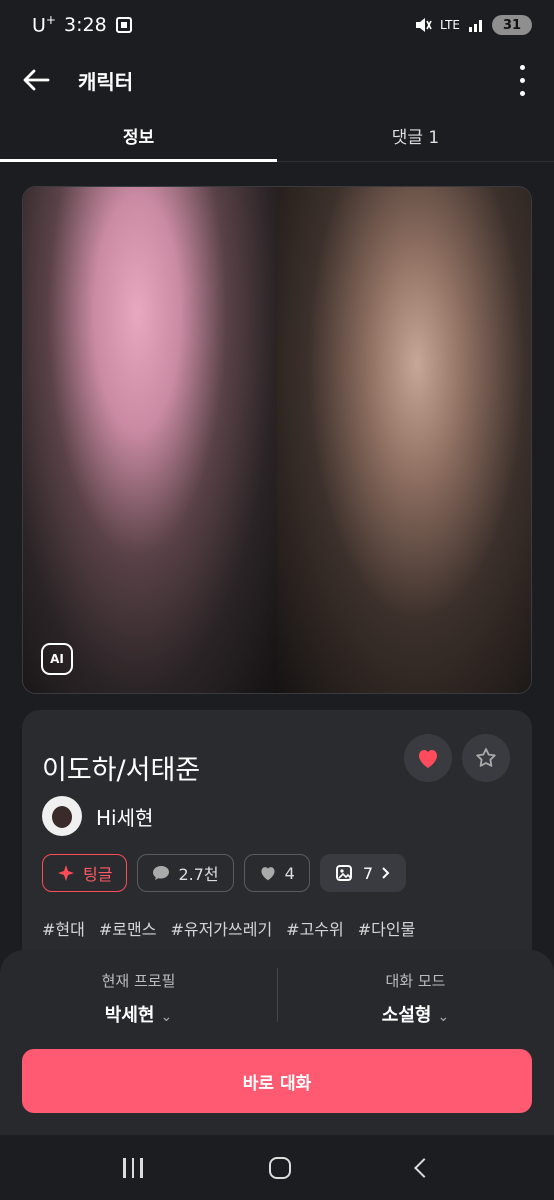  I want to click on heart-outline-icon, so click(268, 874).